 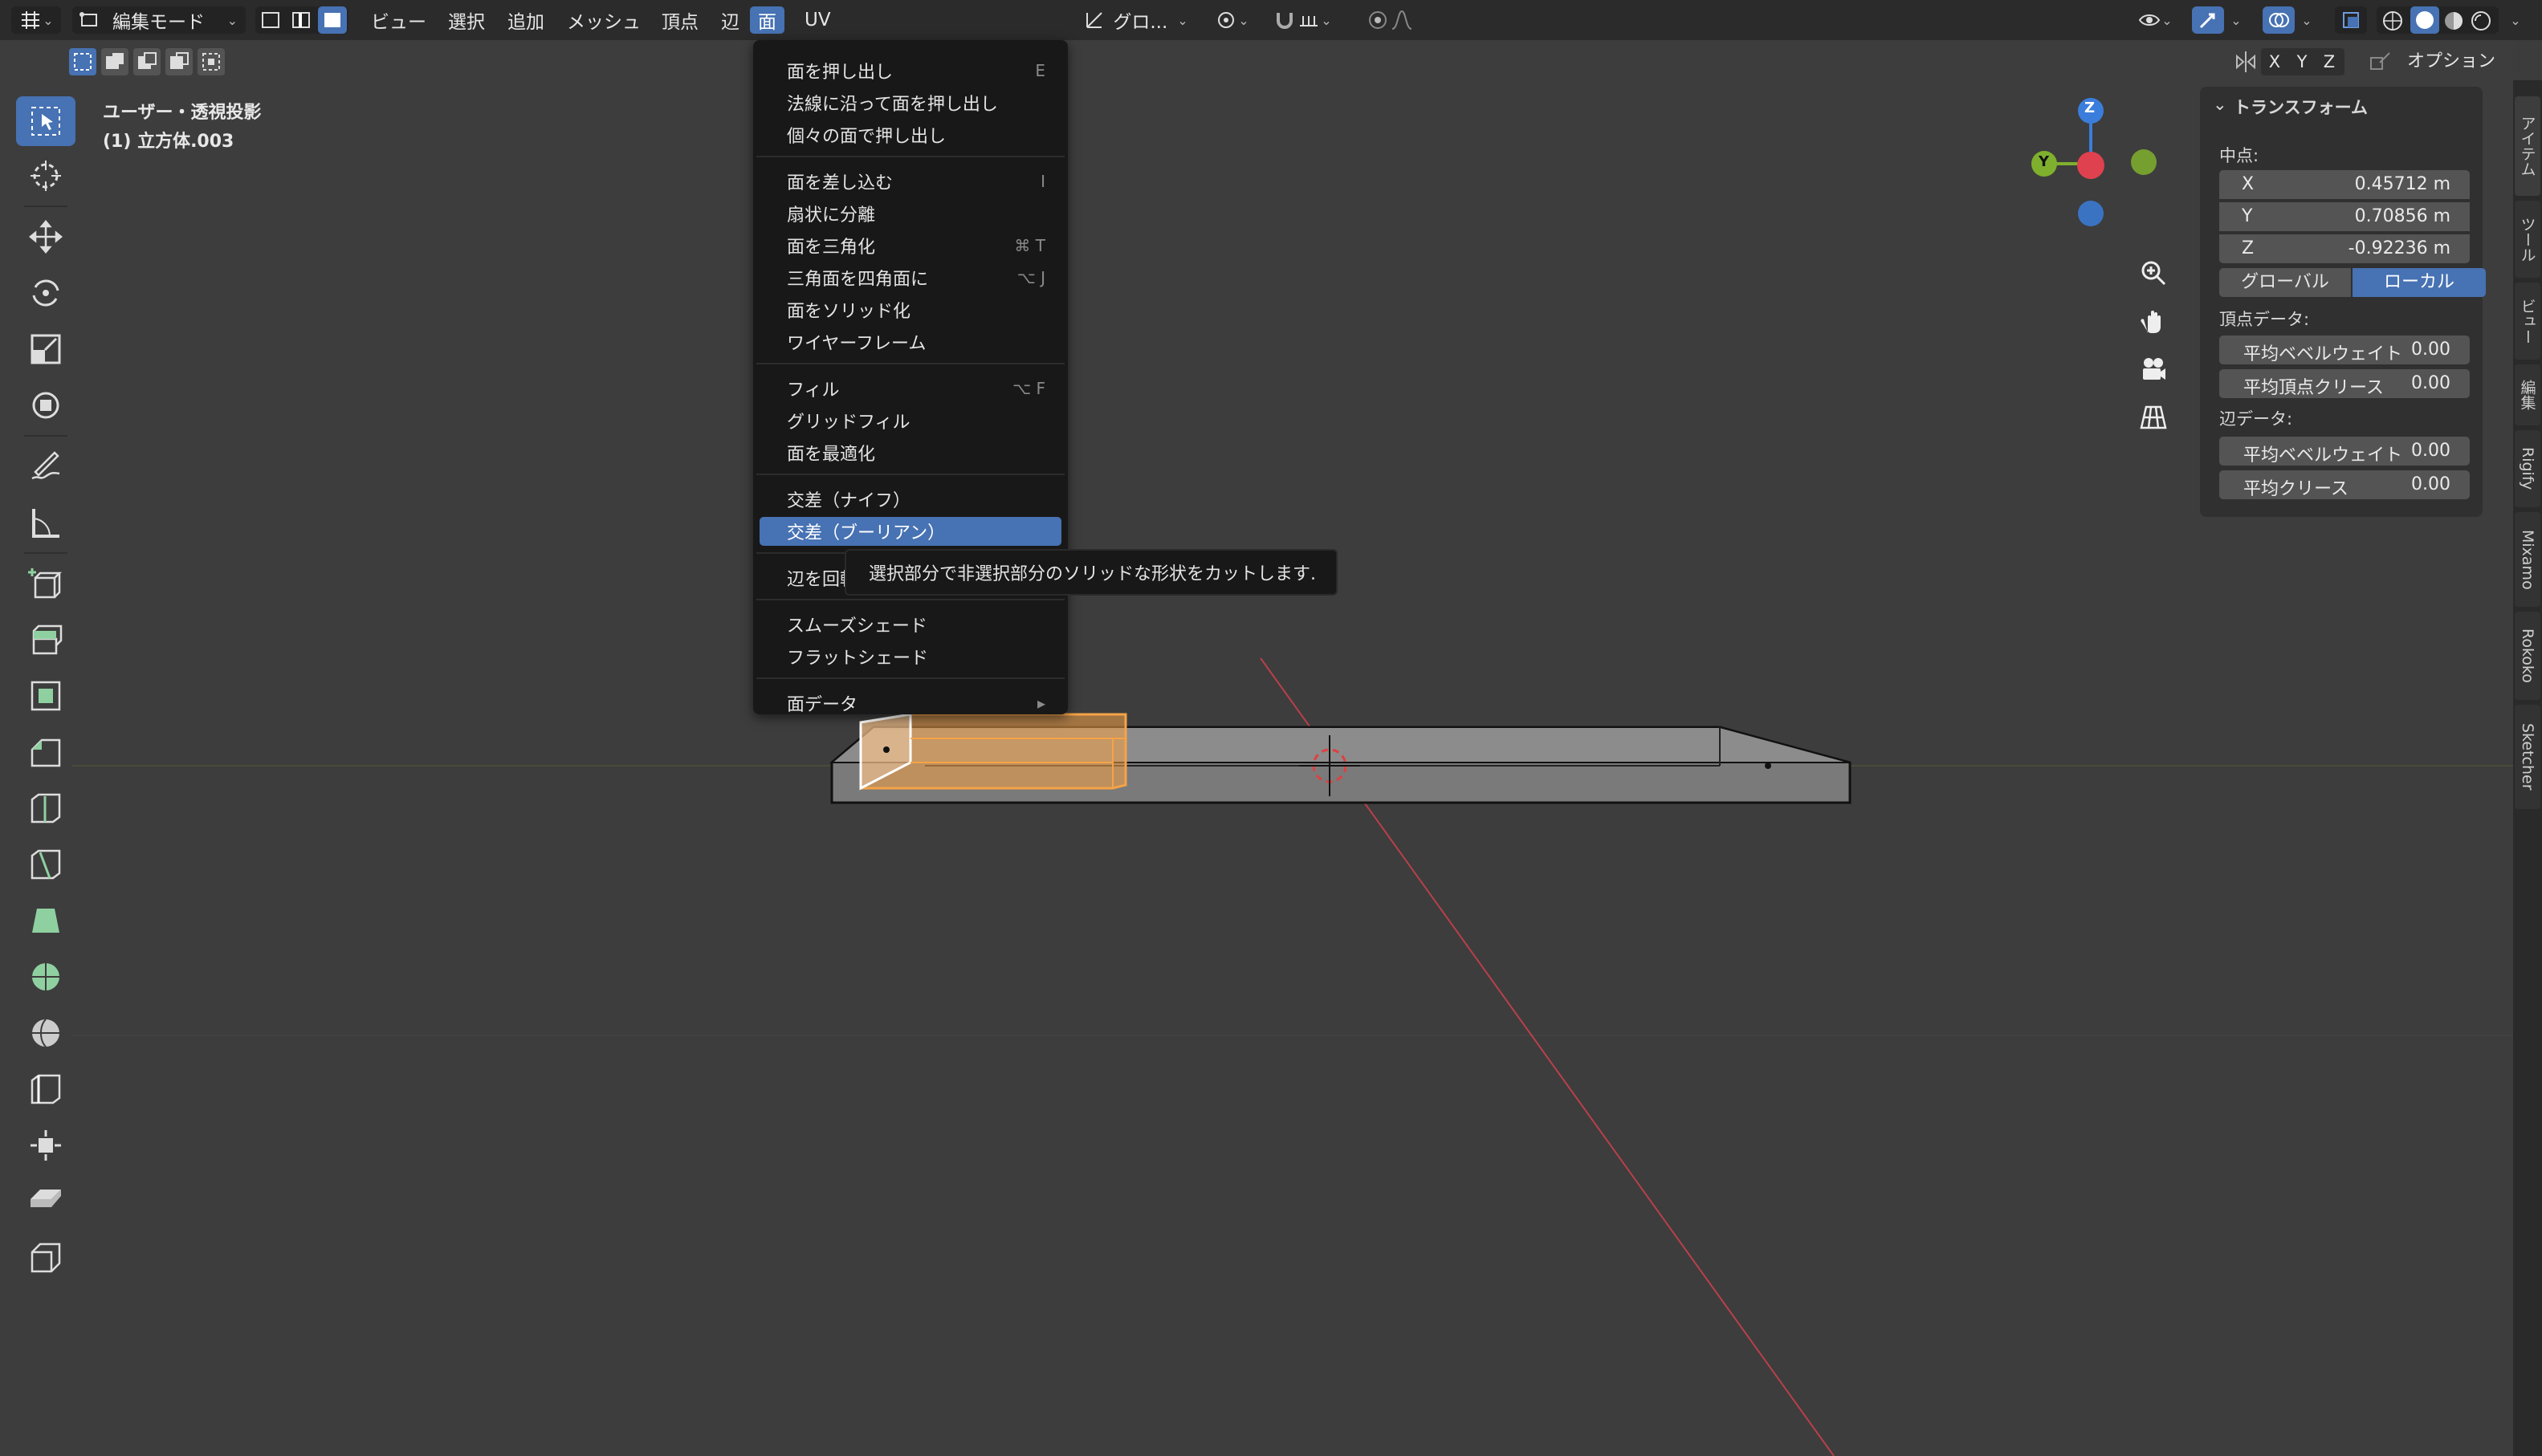 What do you see at coordinates (2301, 107) in the screenshot?
I see `transform-section-title: トランスフォーム` at bounding box center [2301, 107].